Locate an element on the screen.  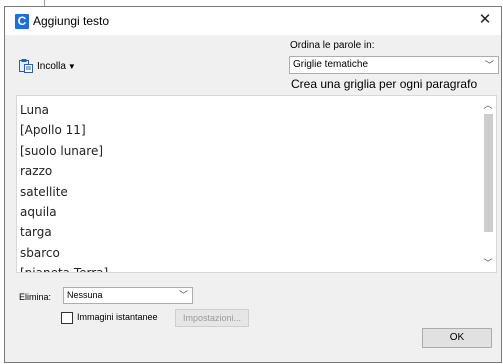
app-icon: C is located at coordinates (22, 21).